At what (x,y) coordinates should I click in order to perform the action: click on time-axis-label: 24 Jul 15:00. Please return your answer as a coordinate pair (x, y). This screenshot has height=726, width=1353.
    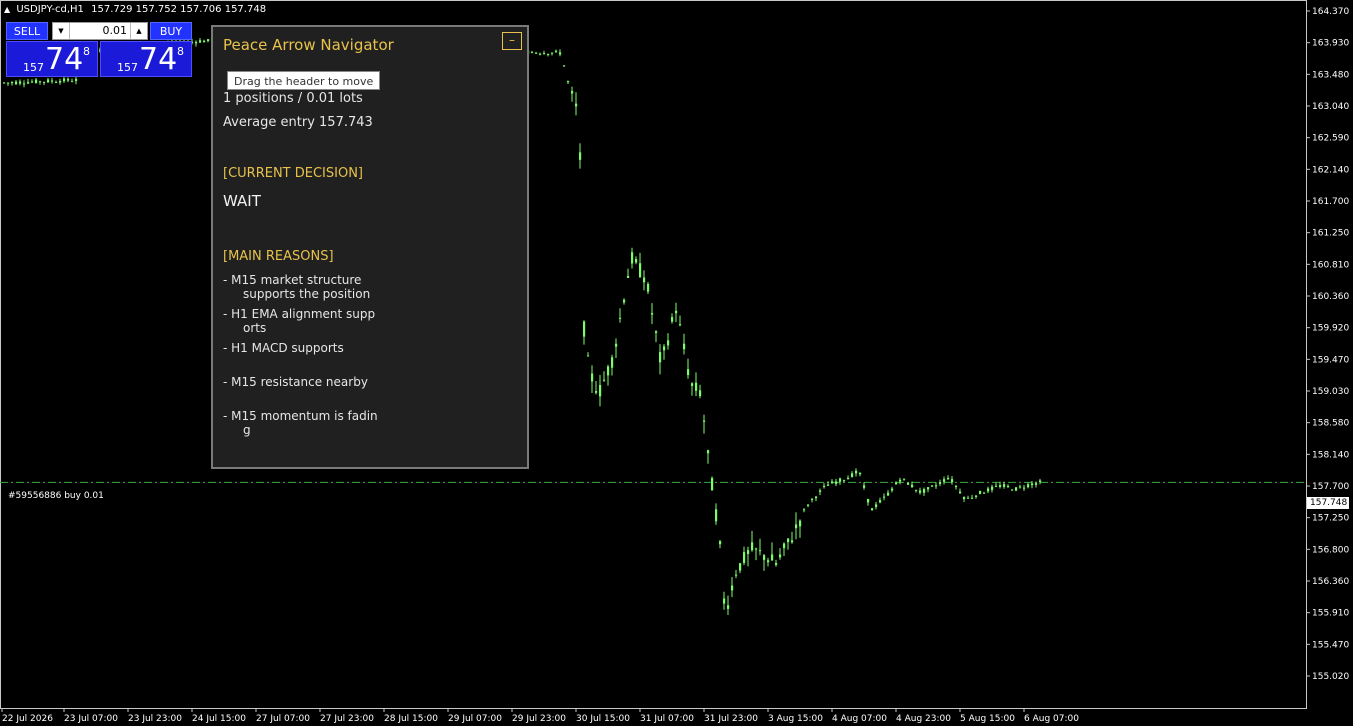
    Looking at the image, I should click on (219, 719).